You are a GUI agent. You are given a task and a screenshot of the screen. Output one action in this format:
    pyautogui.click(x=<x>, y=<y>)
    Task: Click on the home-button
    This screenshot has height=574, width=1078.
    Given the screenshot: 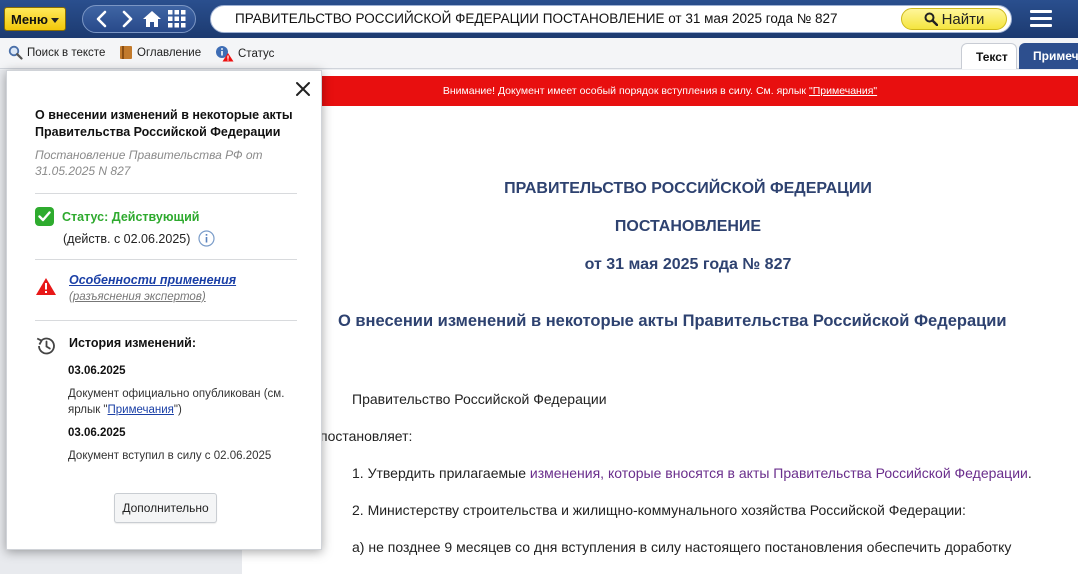 What is the action you would take?
    pyautogui.click(x=152, y=19)
    